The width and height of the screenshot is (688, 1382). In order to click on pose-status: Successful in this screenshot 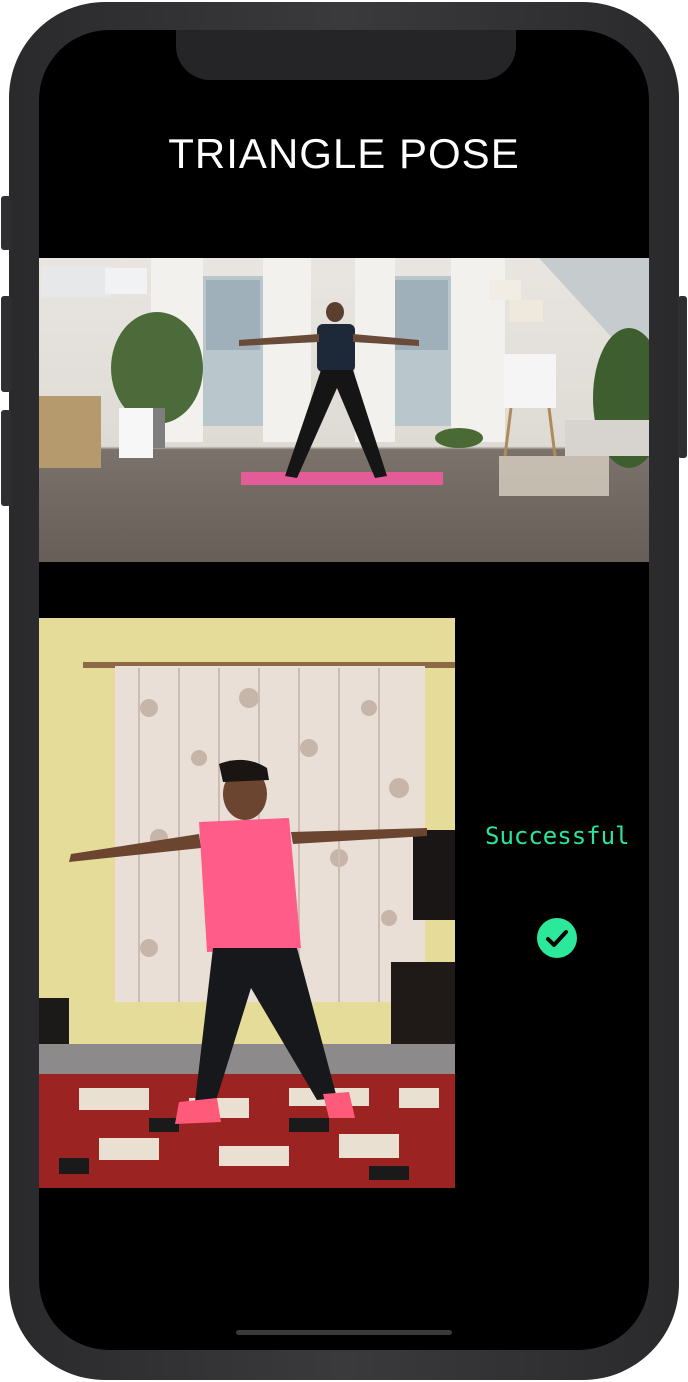, I will do `click(557, 836)`.